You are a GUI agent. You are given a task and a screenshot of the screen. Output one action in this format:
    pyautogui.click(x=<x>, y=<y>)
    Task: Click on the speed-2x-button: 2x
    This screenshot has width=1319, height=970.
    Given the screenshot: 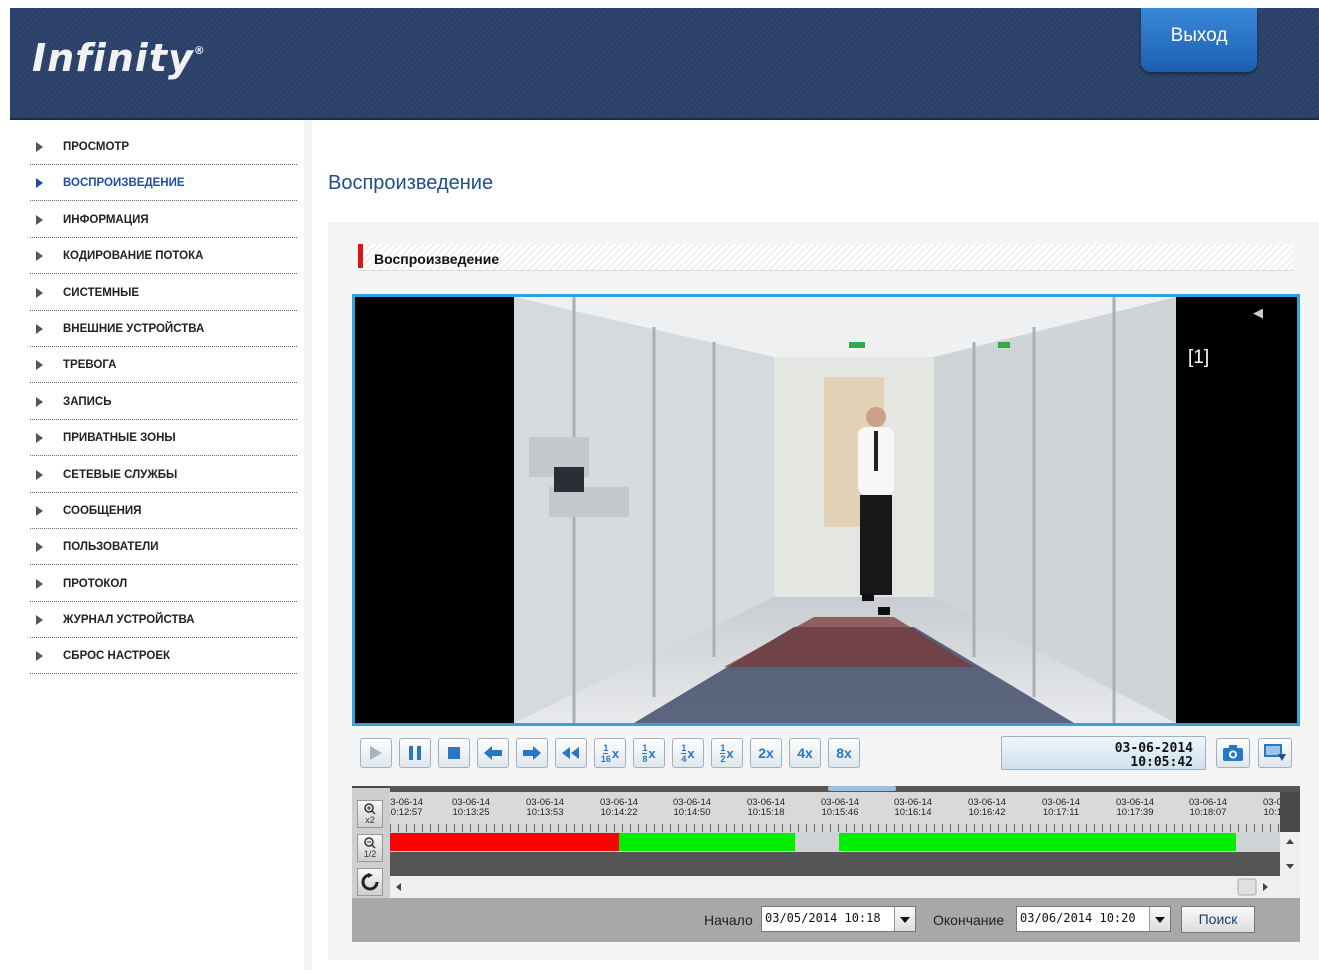 What is the action you would take?
    pyautogui.click(x=766, y=753)
    